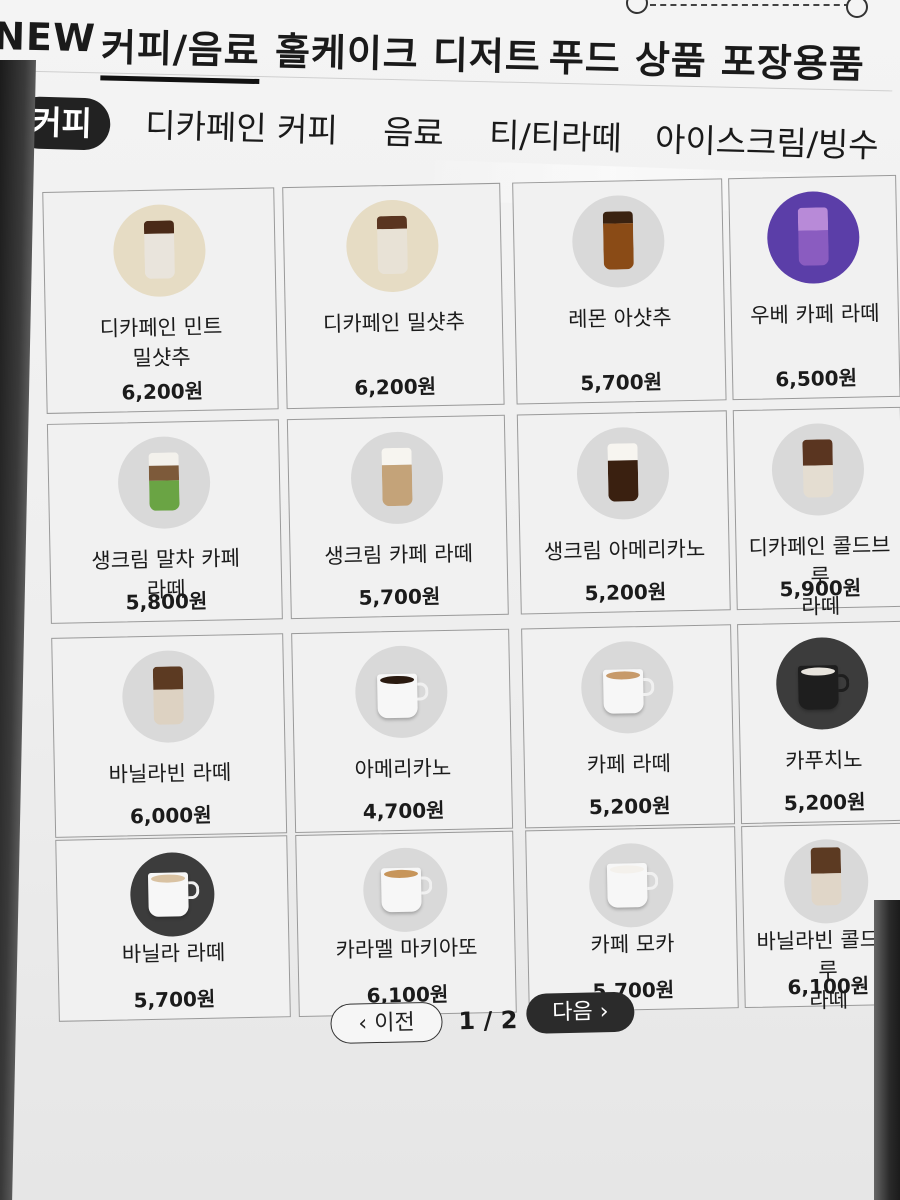  I want to click on product-card: 바닐라빈 라떼 6,000원, so click(169, 735).